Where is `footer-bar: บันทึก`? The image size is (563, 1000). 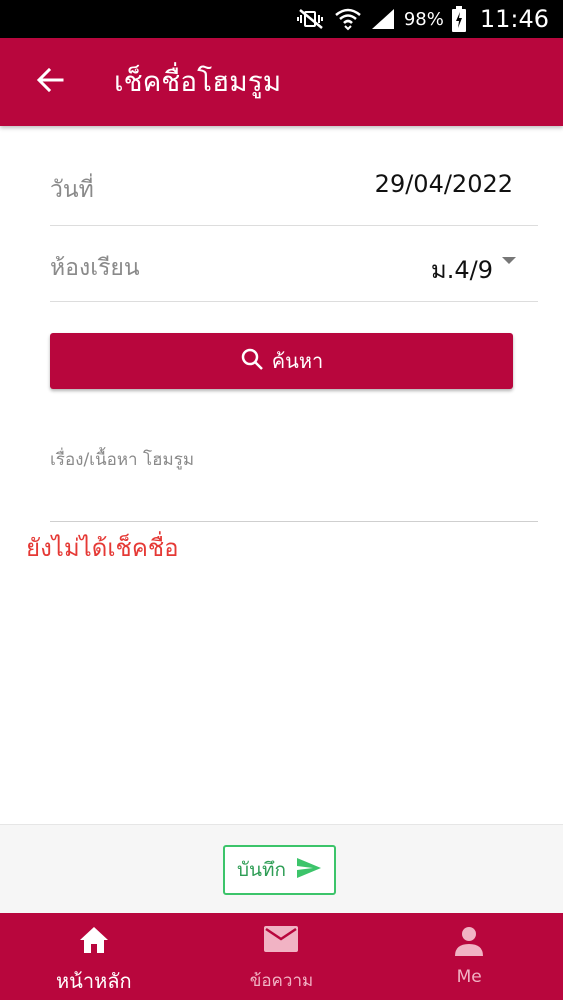
footer-bar: บันทึก is located at coordinates (281, 868).